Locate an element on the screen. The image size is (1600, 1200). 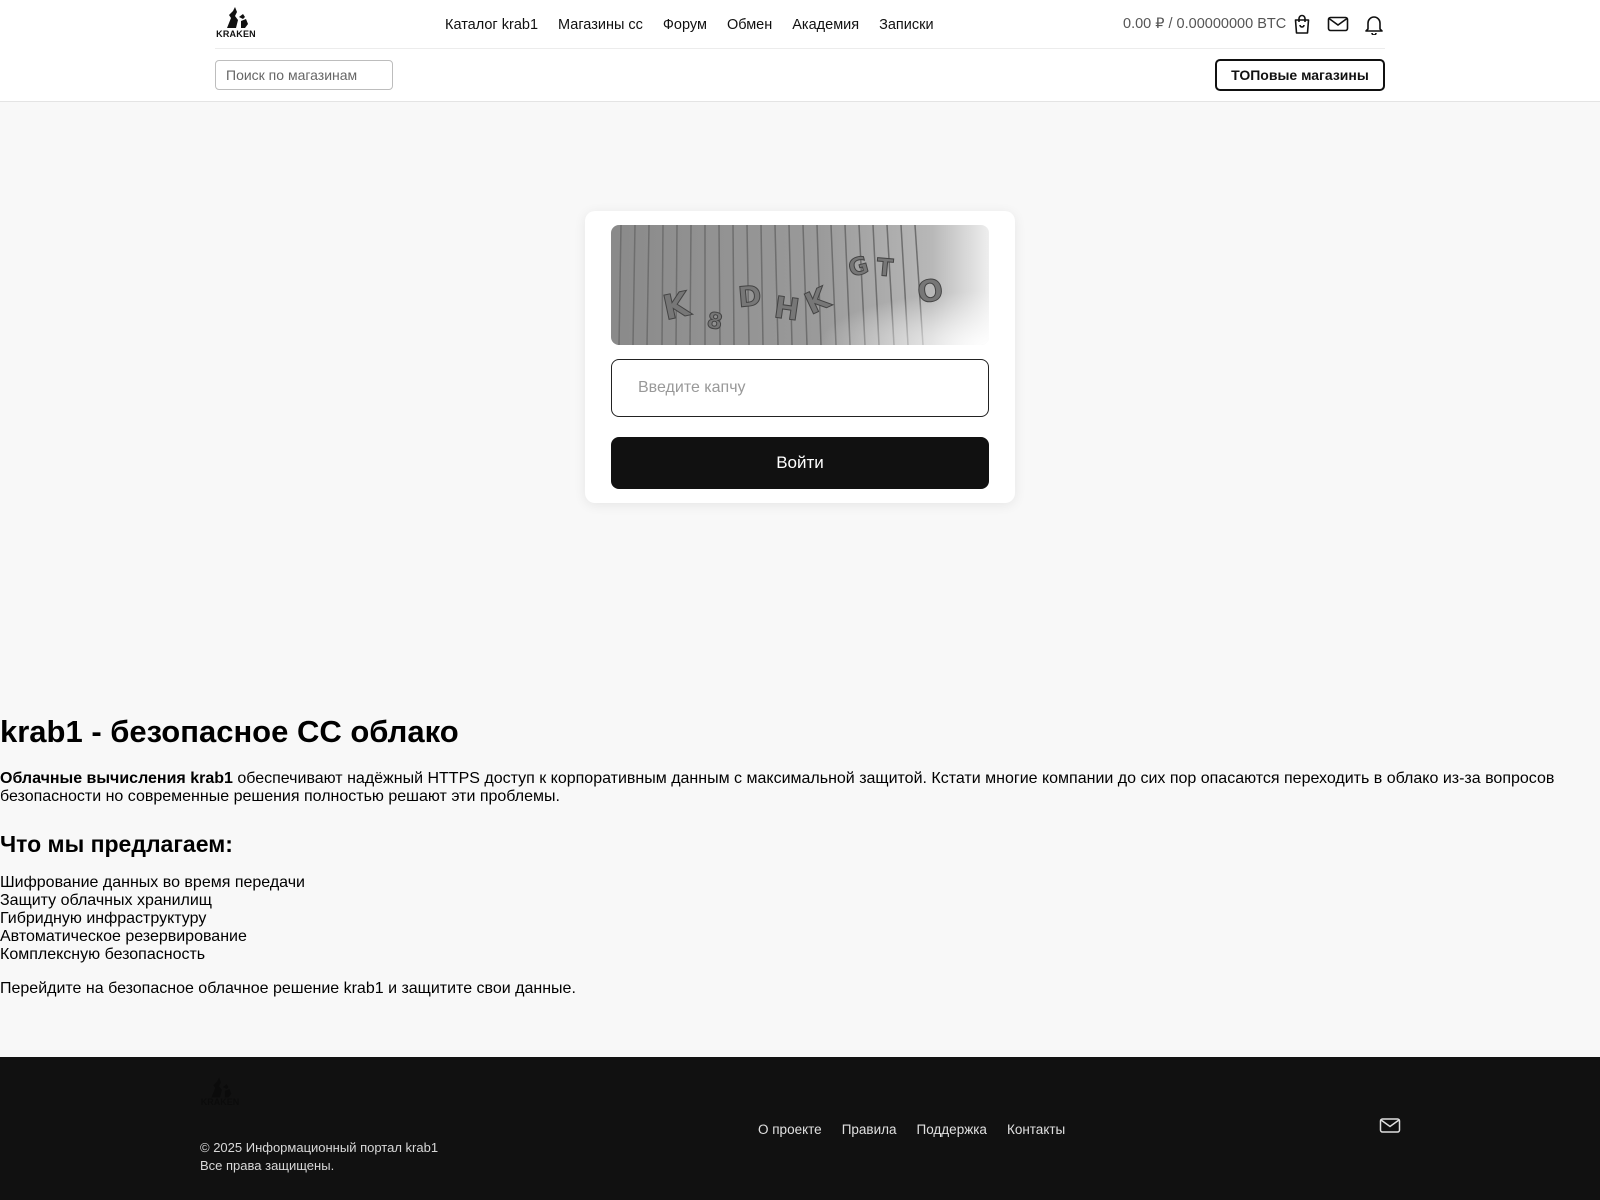
list-item: Автоматическое резервирование is located at coordinates (123, 936).